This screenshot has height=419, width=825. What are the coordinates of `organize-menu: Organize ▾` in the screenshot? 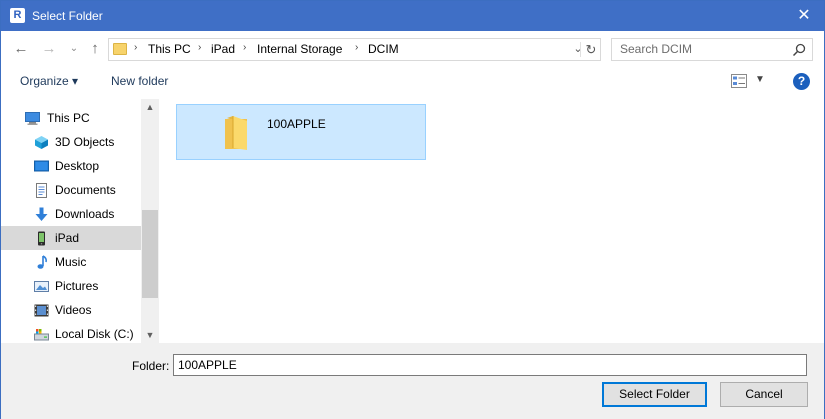 It's located at (49, 81).